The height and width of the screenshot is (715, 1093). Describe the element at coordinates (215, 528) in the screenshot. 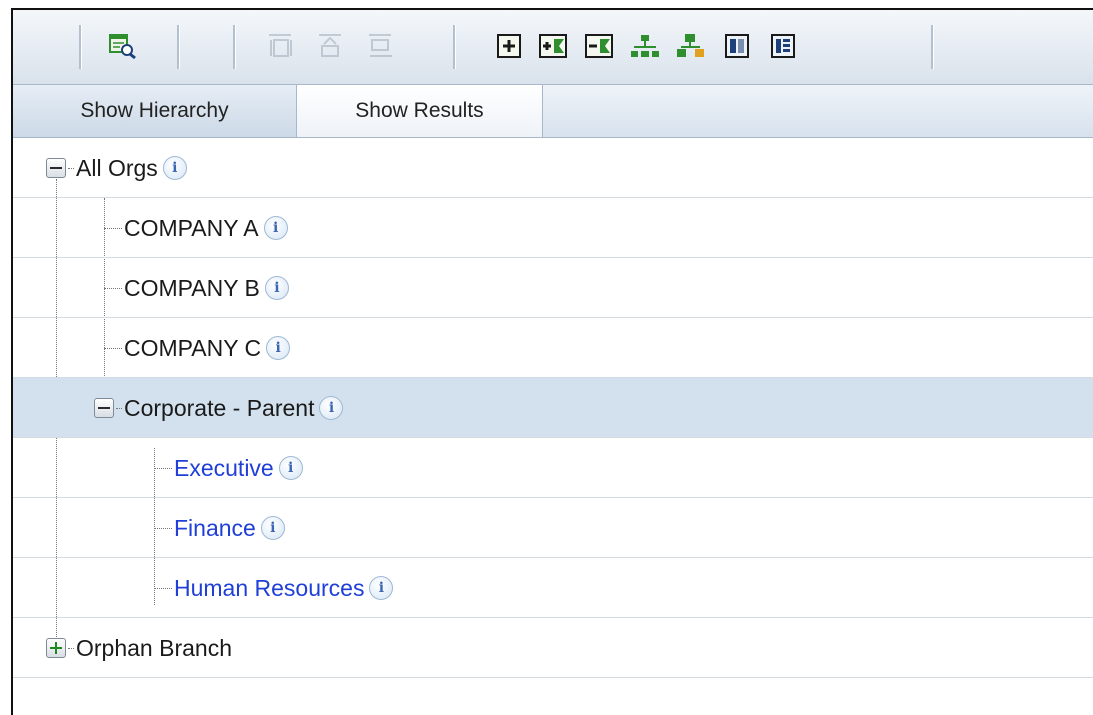

I see `tree-node-link: Finance` at that location.